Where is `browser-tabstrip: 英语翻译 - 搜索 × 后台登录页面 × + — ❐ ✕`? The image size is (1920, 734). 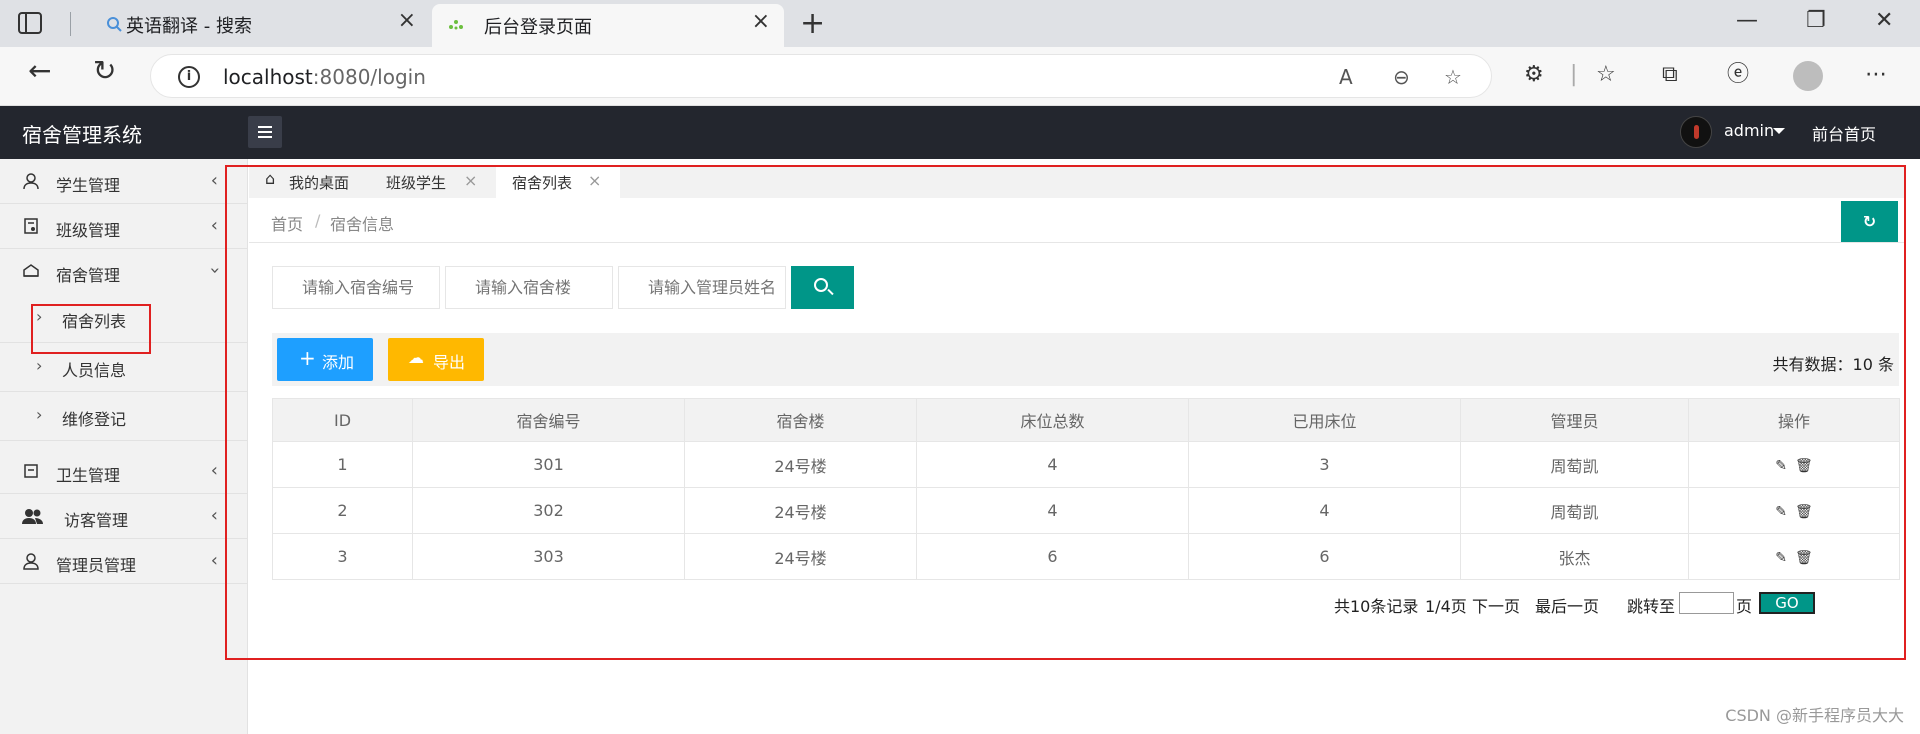
browser-tabstrip: 英语翻译 - 搜索 × 后台登录页面 × + — ❐ ✕ is located at coordinates (960, 23).